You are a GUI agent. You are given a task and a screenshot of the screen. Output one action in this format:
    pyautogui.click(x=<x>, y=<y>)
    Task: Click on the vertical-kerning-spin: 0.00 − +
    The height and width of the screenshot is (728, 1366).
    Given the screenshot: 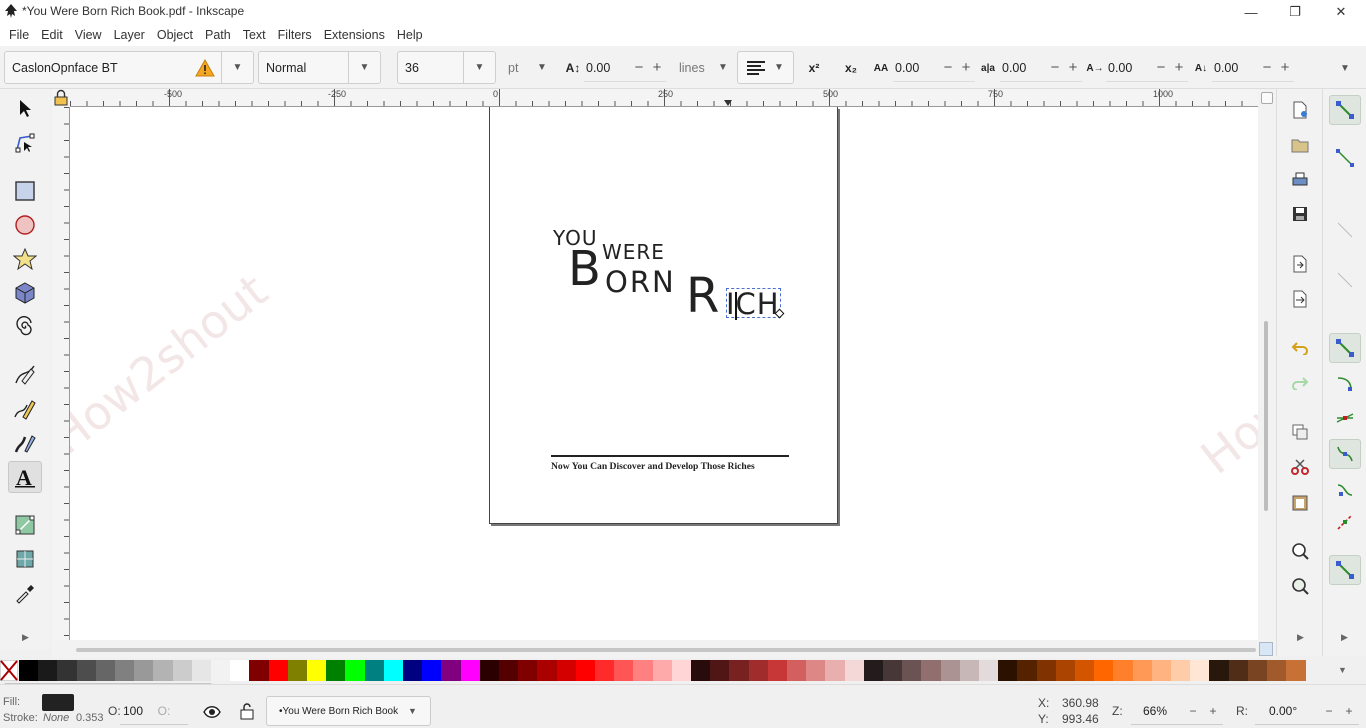 What is the action you would take?
    pyautogui.click(x=1253, y=68)
    